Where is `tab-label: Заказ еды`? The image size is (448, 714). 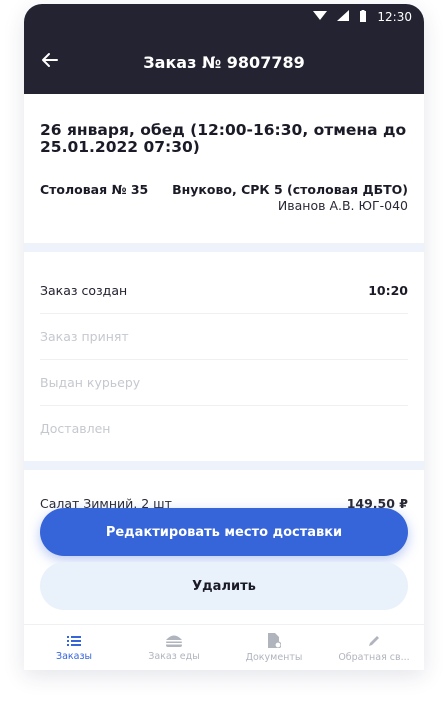
tab-label: Заказ еды is located at coordinates (174, 656).